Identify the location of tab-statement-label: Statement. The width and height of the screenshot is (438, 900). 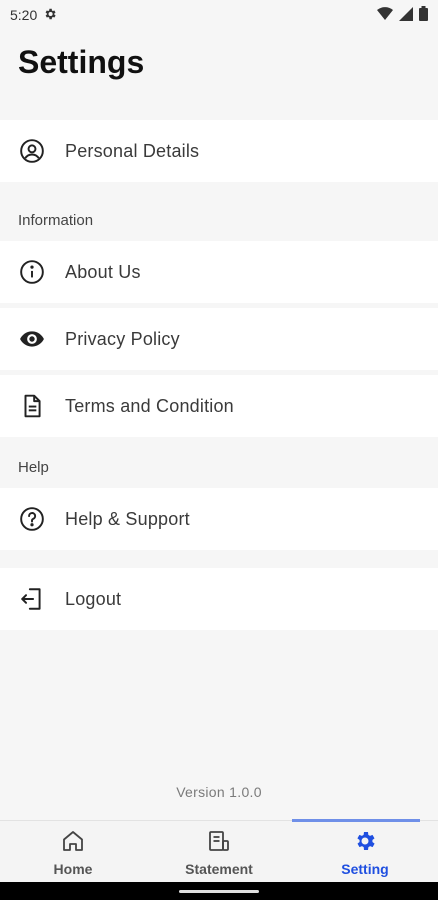
(219, 869).